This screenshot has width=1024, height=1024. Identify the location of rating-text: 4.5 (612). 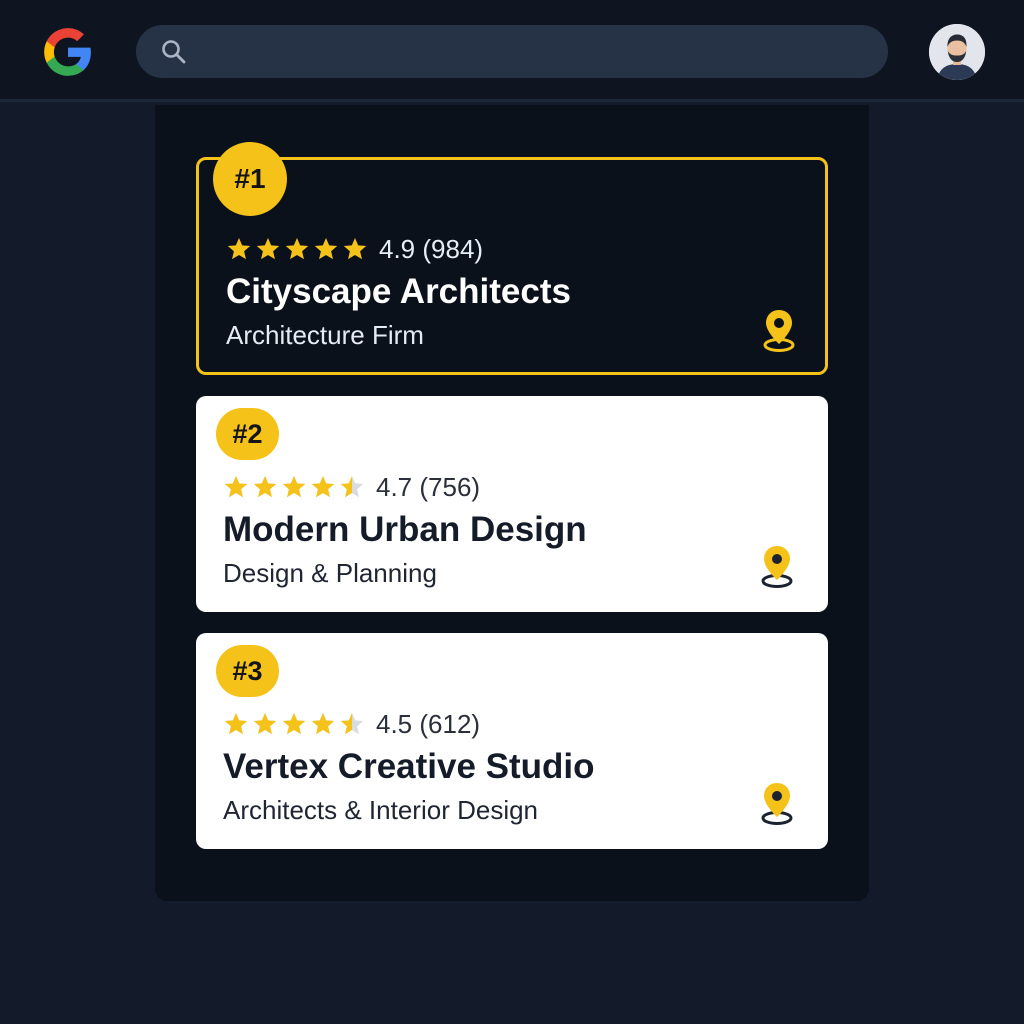
(428, 723).